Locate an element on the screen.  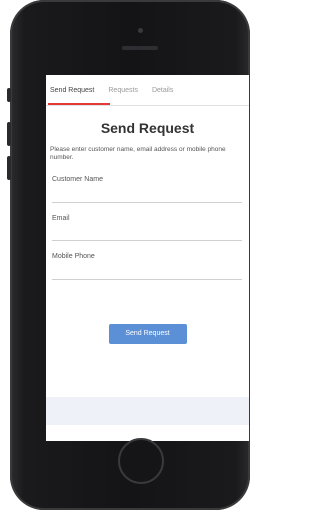
send-request-button: Send Request is located at coordinates (147, 333).